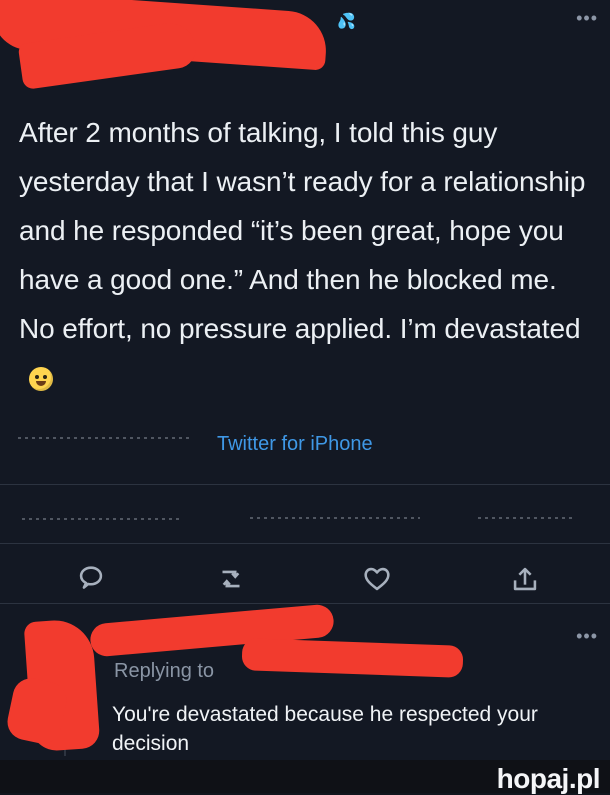  I want to click on watermark-bar: hopaj.pl, so click(305, 777).